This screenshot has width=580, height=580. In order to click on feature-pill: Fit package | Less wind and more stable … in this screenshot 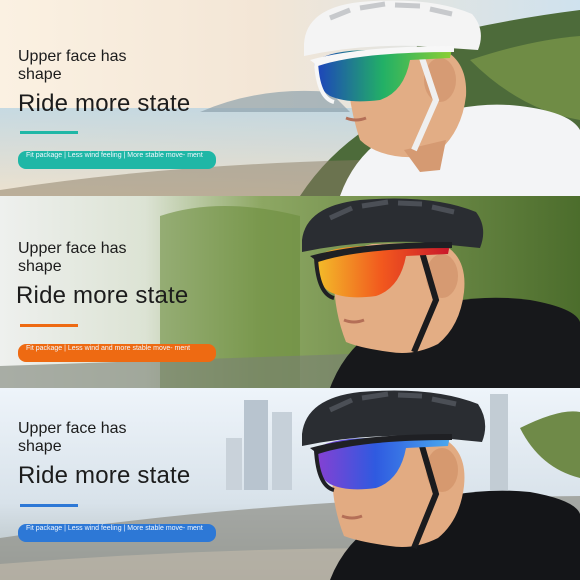, I will do `click(117, 353)`.